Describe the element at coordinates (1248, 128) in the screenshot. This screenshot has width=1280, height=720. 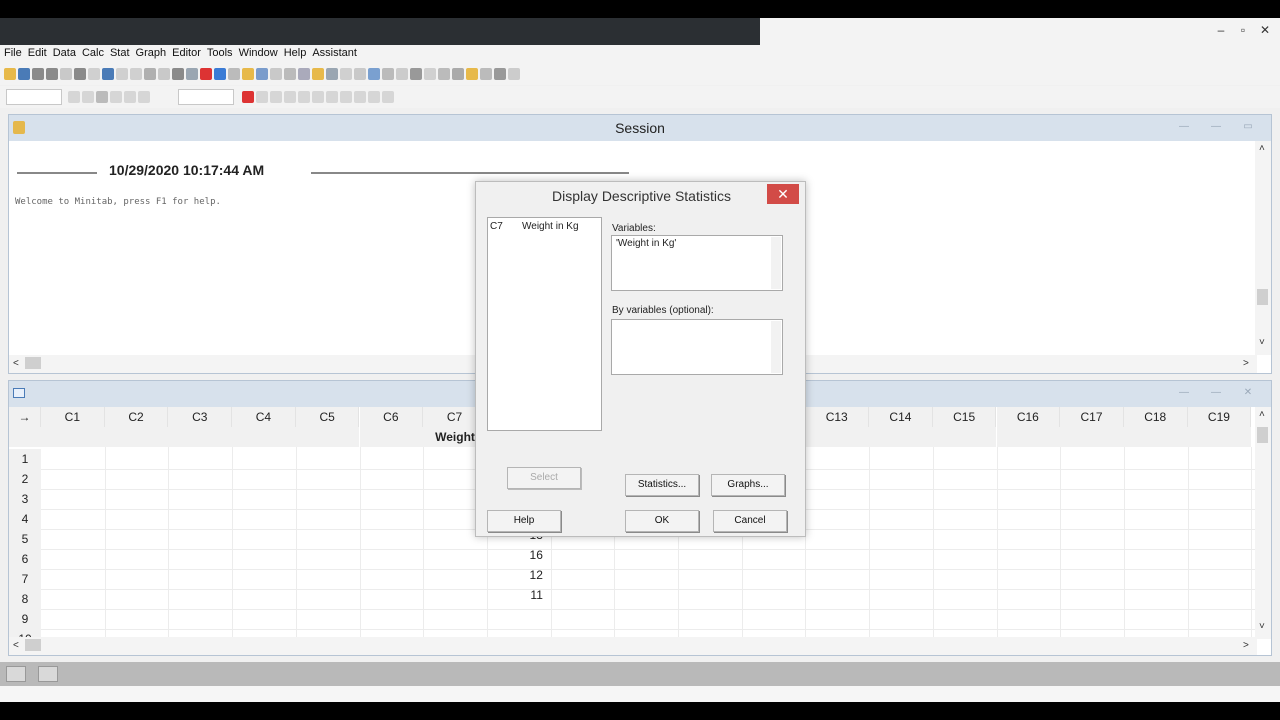
I see `pane-maximize-icon: ▭` at that location.